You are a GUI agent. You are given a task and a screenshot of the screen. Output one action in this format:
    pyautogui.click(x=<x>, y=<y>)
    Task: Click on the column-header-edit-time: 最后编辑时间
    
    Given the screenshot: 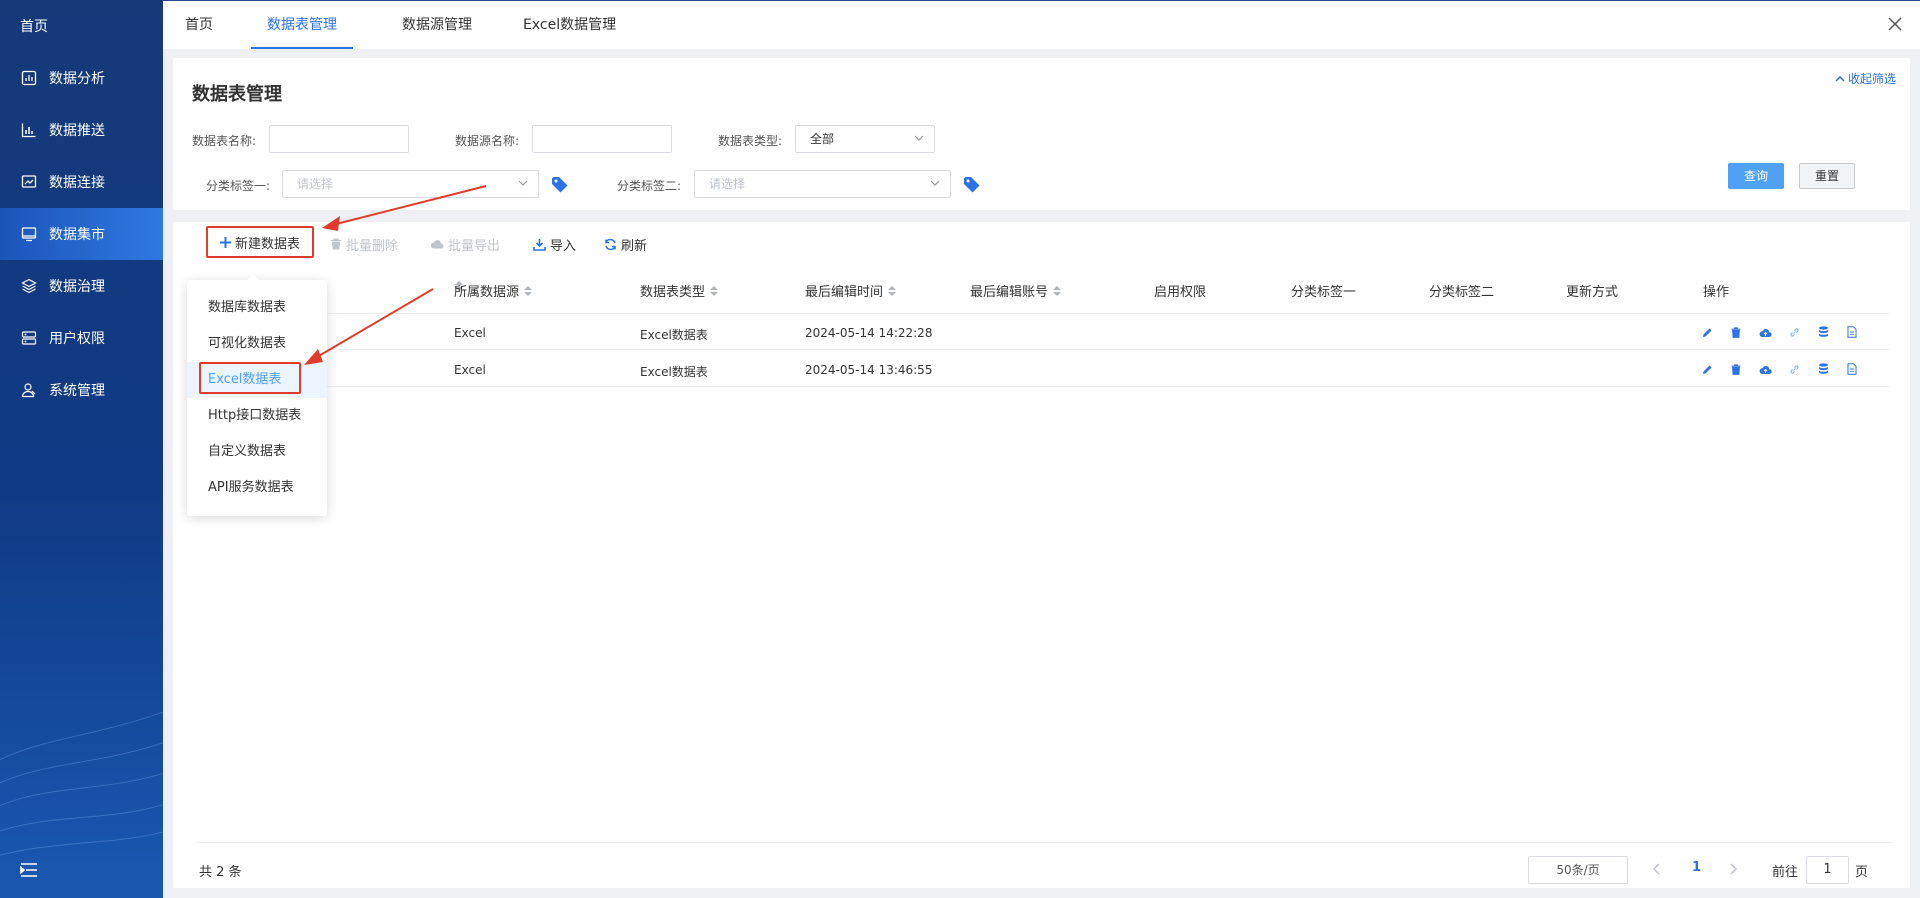 What is the action you would take?
    pyautogui.click(x=851, y=290)
    